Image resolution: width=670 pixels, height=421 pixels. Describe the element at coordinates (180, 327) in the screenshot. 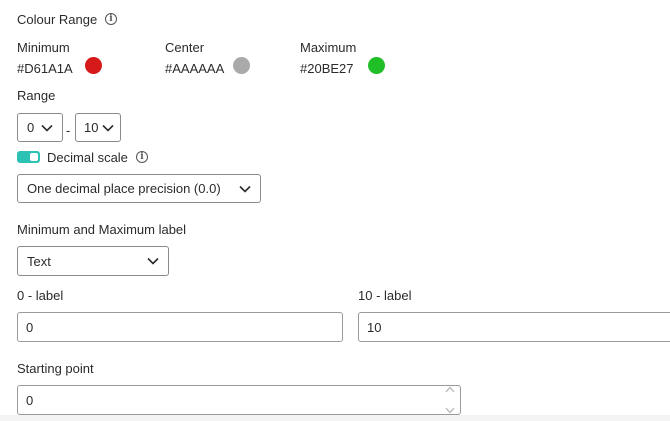

I see `low-label-input: 0` at that location.